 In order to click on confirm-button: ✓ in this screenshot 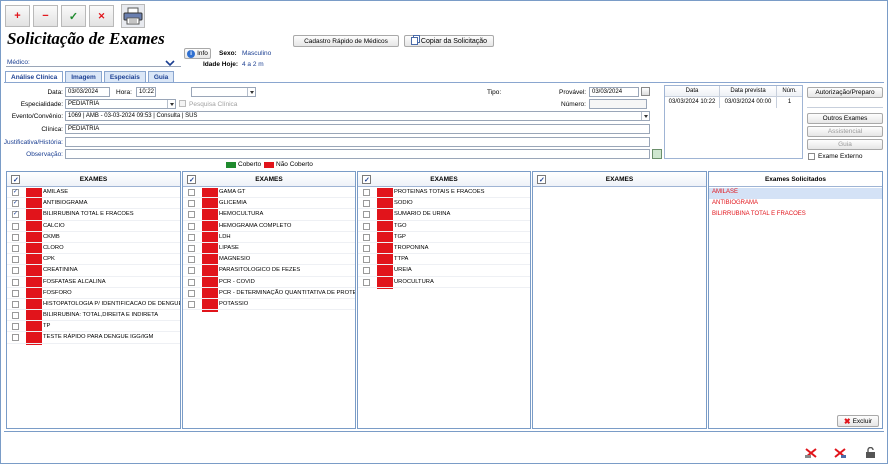, I will do `click(73, 16)`.